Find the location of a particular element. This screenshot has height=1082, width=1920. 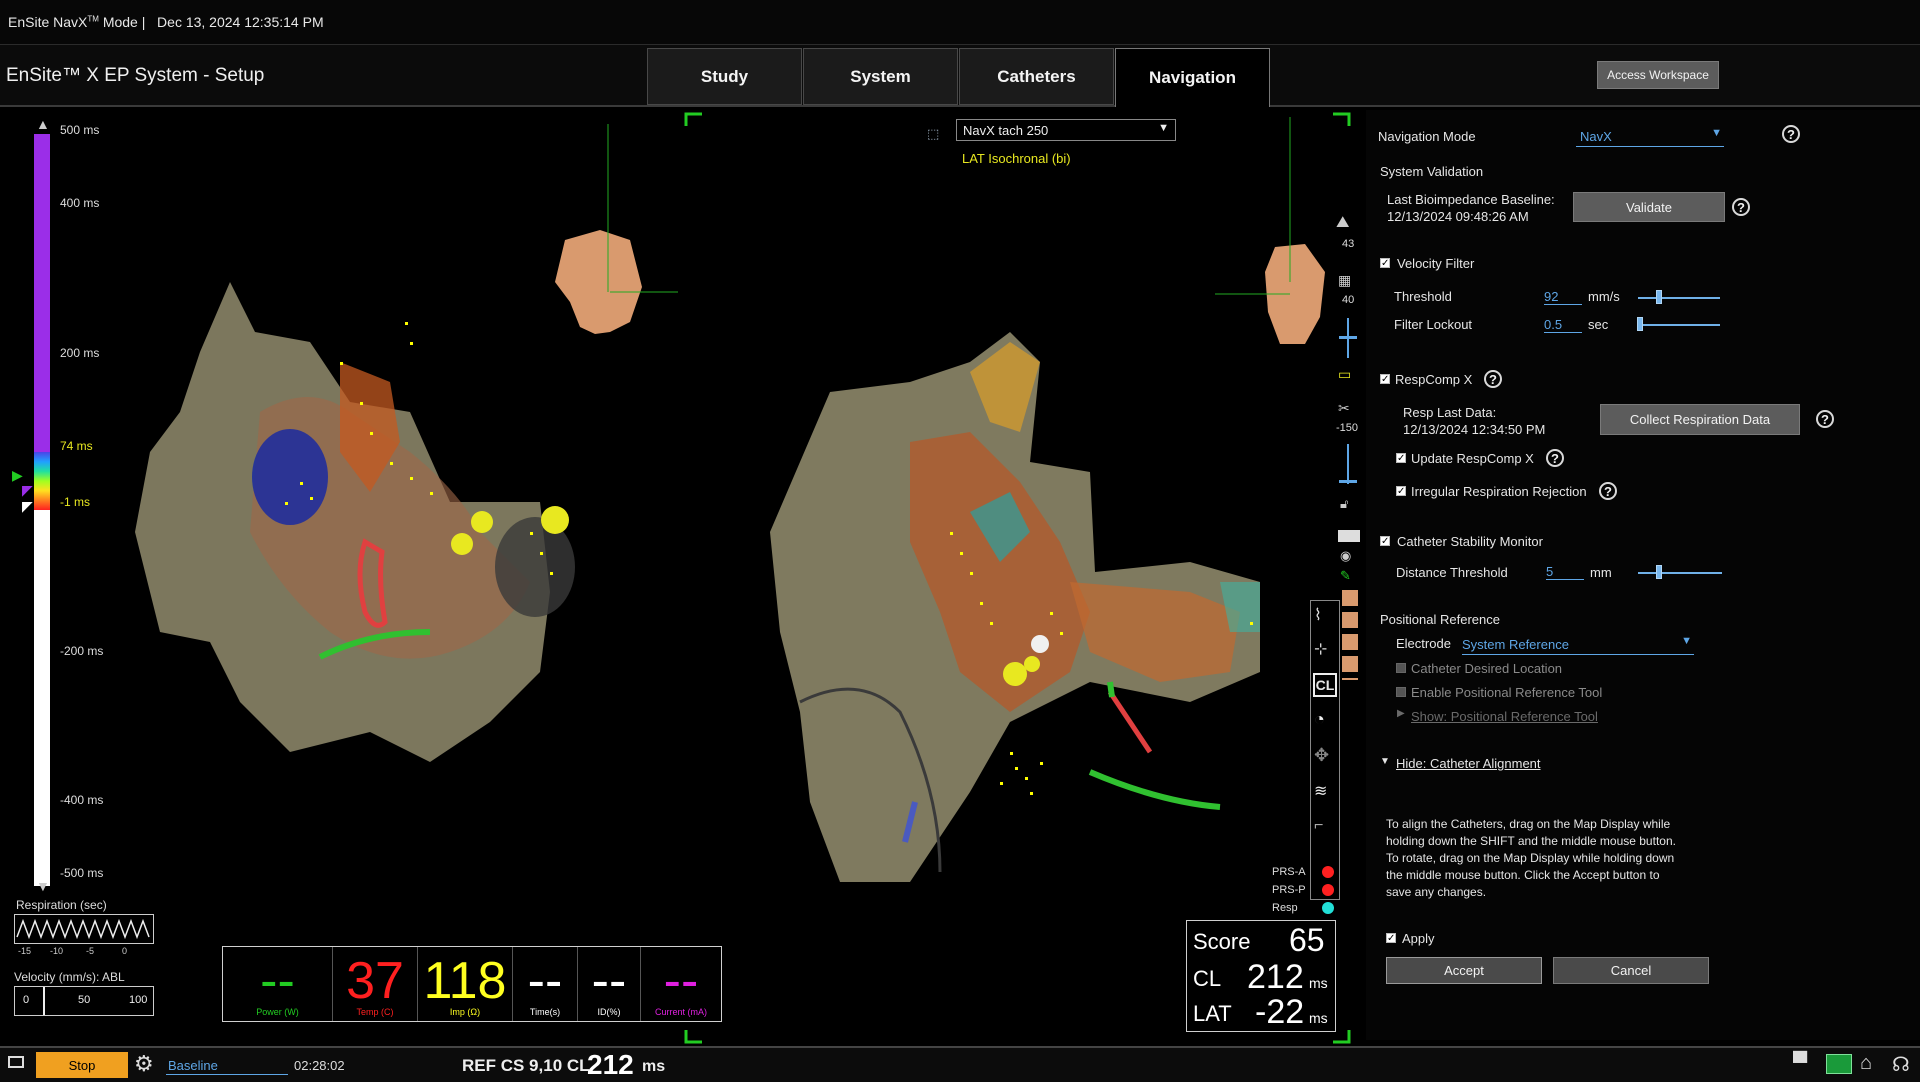

distance-threshold-unit: mm is located at coordinates (1601, 572).